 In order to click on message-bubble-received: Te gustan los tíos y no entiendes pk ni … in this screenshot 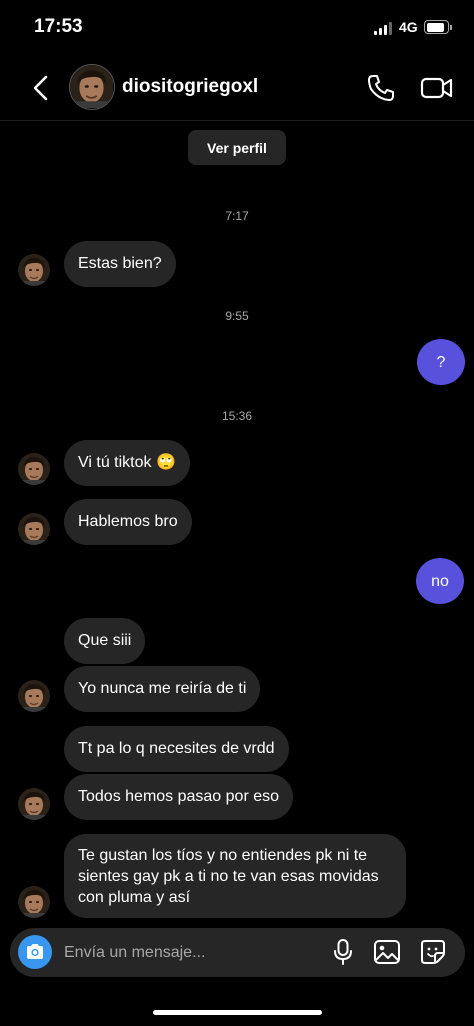, I will do `click(235, 876)`.